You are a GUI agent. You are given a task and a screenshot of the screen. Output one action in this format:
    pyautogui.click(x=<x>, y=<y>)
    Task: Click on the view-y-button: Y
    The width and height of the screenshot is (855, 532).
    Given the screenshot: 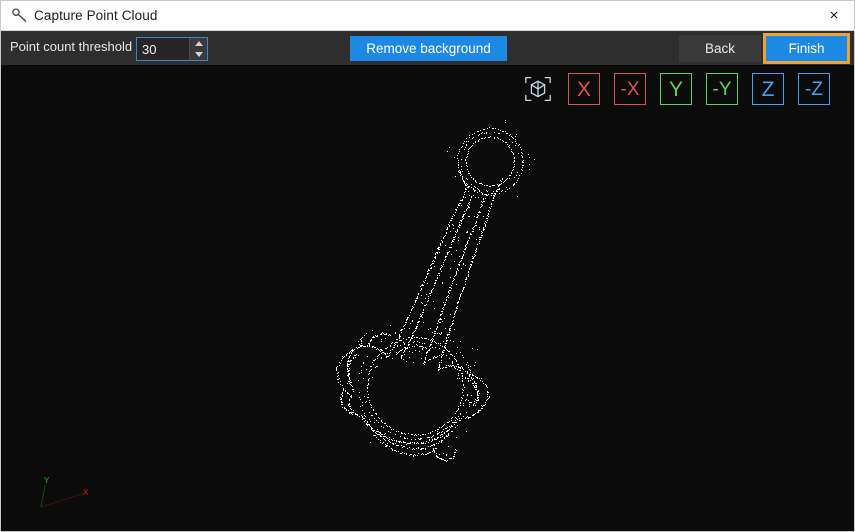 What is the action you would take?
    pyautogui.click(x=676, y=89)
    